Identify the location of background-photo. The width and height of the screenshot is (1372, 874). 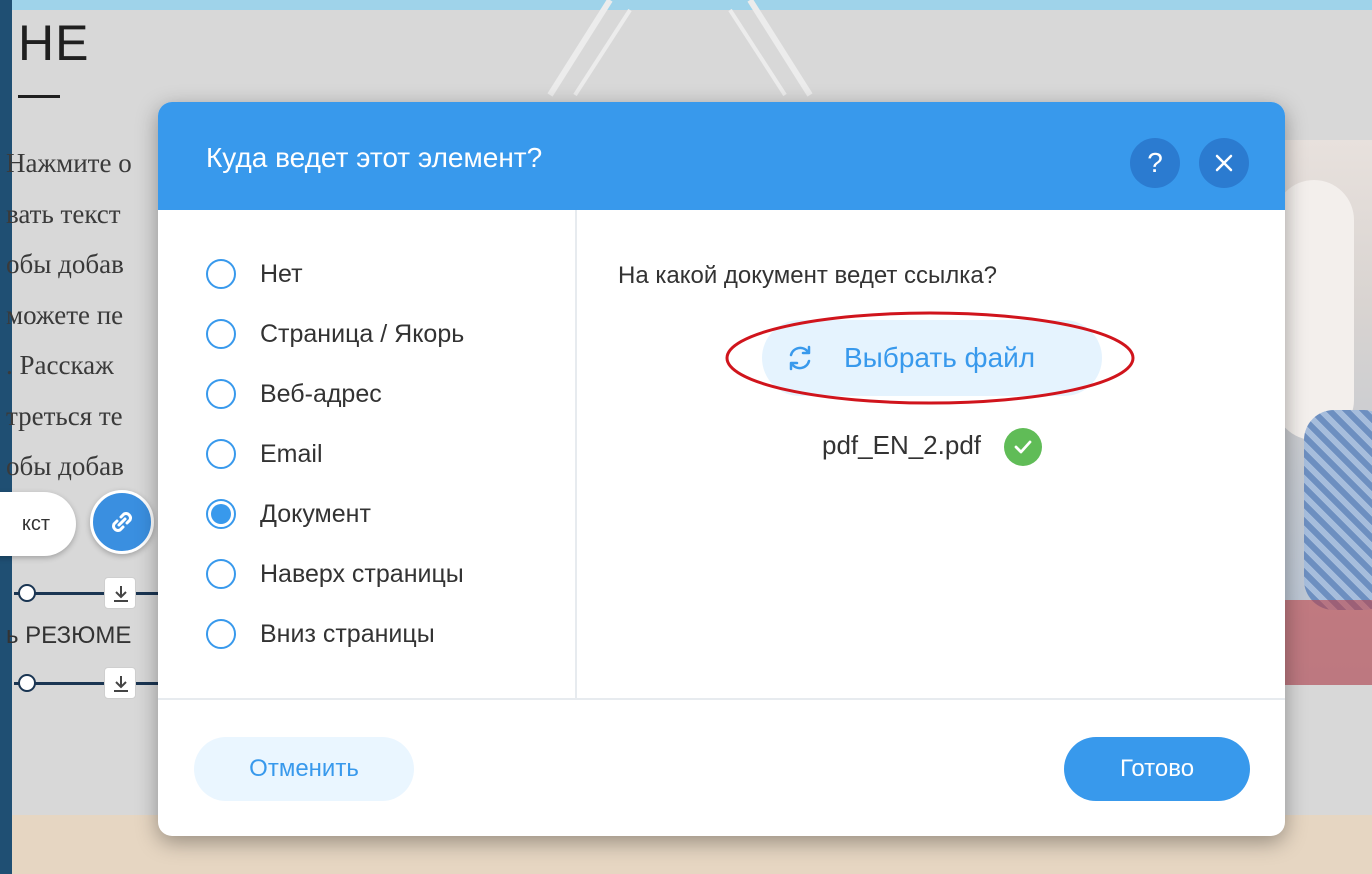
(1328, 412).